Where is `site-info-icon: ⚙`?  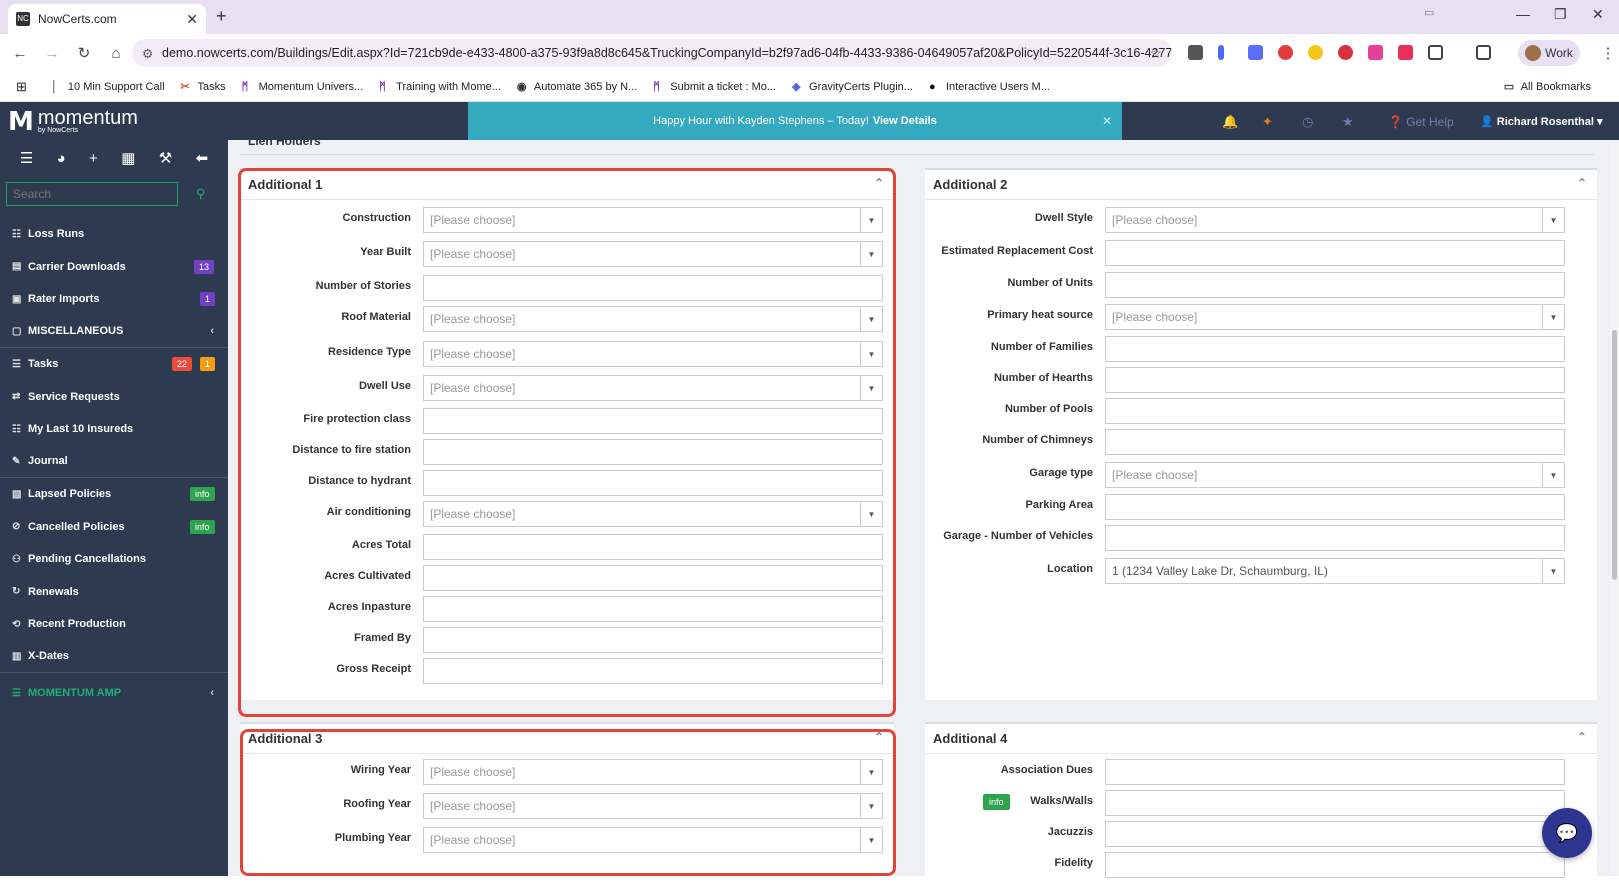
site-info-icon: ⚙ is located at coordinates (147, 53).